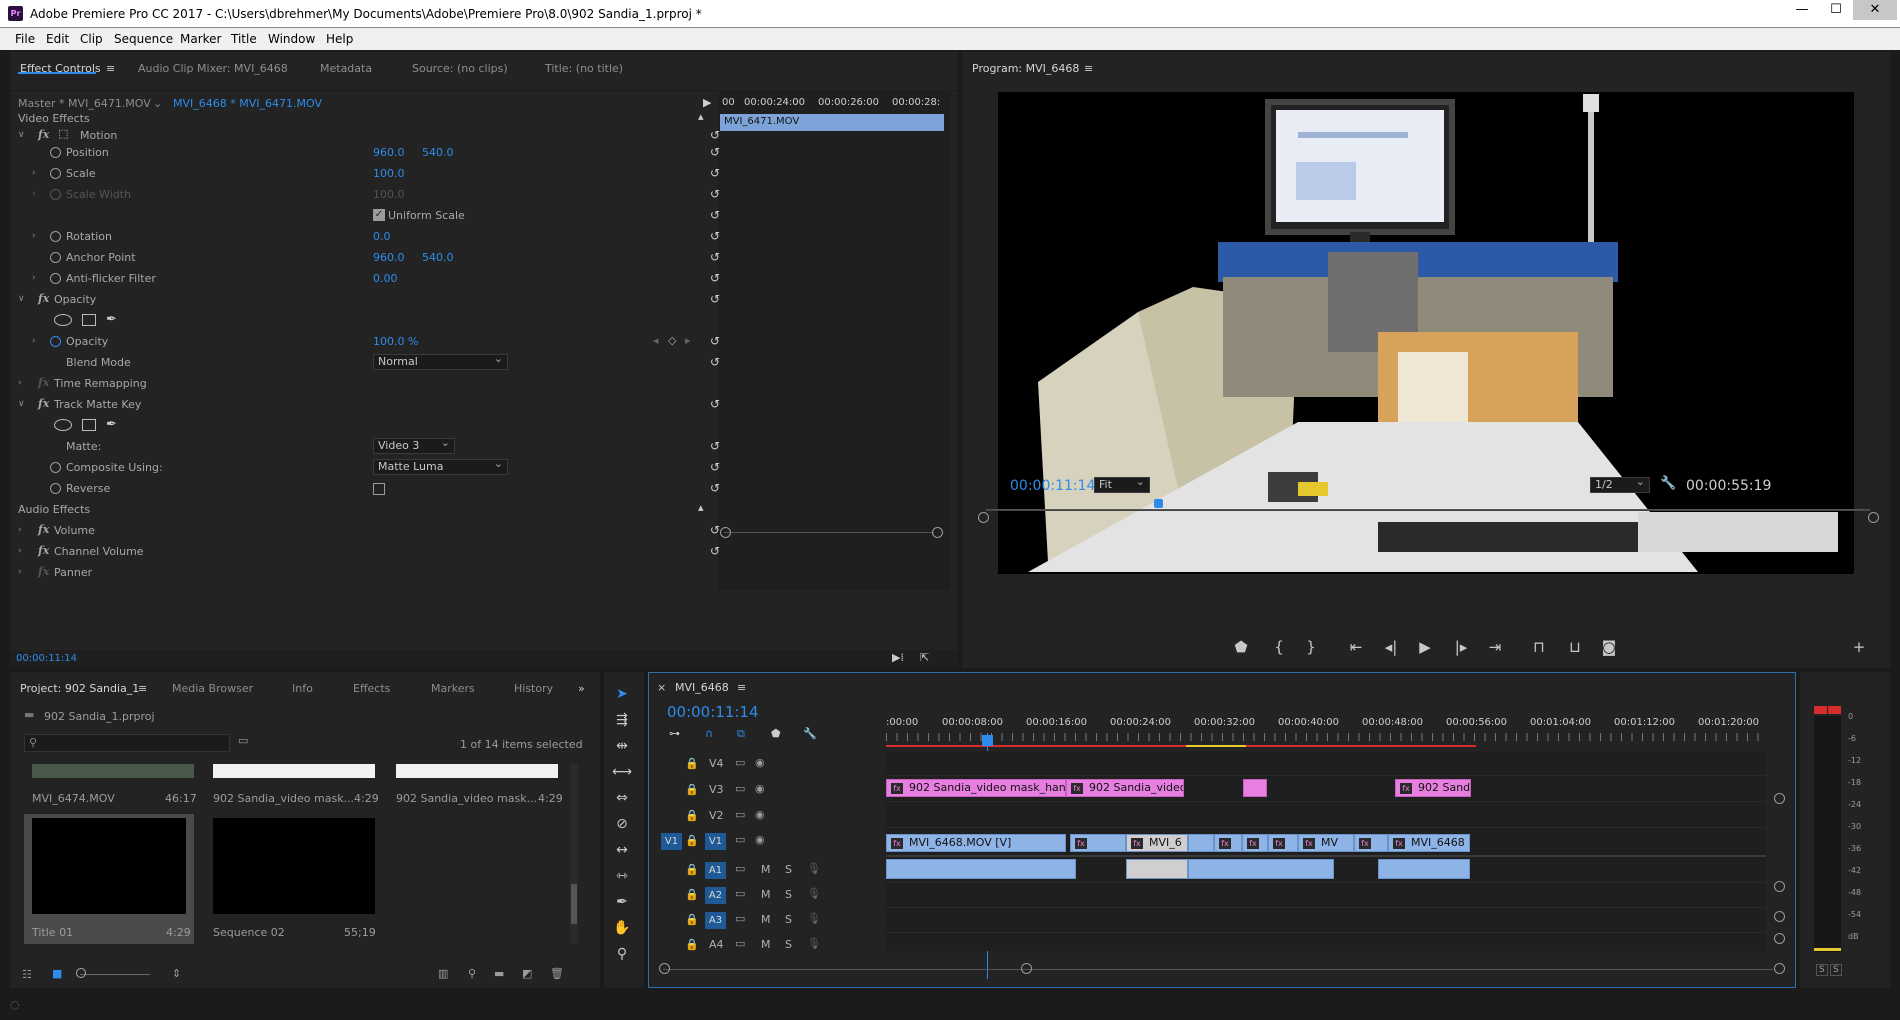 Image resolution: width=1900 pixels, height=1020 pixels. Describe the element at coordinates (1609, 647) in the screenshot. I see `export-frame-camera-icon: ◙` at that location.